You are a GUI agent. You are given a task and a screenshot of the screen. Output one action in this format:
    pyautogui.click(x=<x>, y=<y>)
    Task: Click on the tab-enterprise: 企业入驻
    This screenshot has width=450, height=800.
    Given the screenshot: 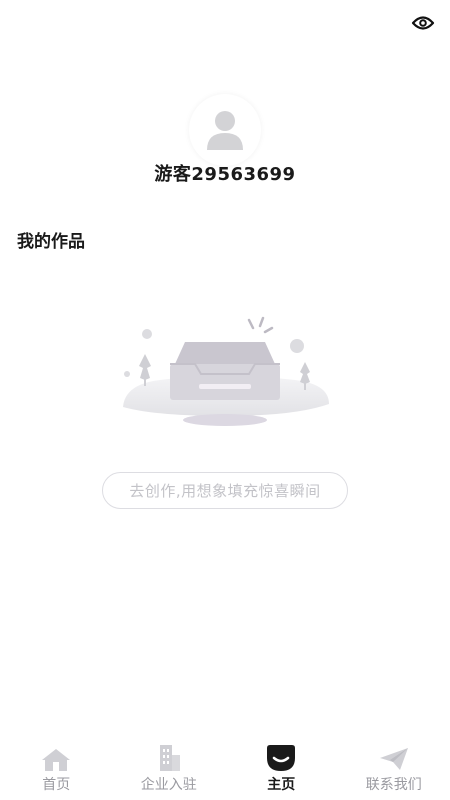 What is the action you would take?
    pyautogui.click(x=169, y=772)
    